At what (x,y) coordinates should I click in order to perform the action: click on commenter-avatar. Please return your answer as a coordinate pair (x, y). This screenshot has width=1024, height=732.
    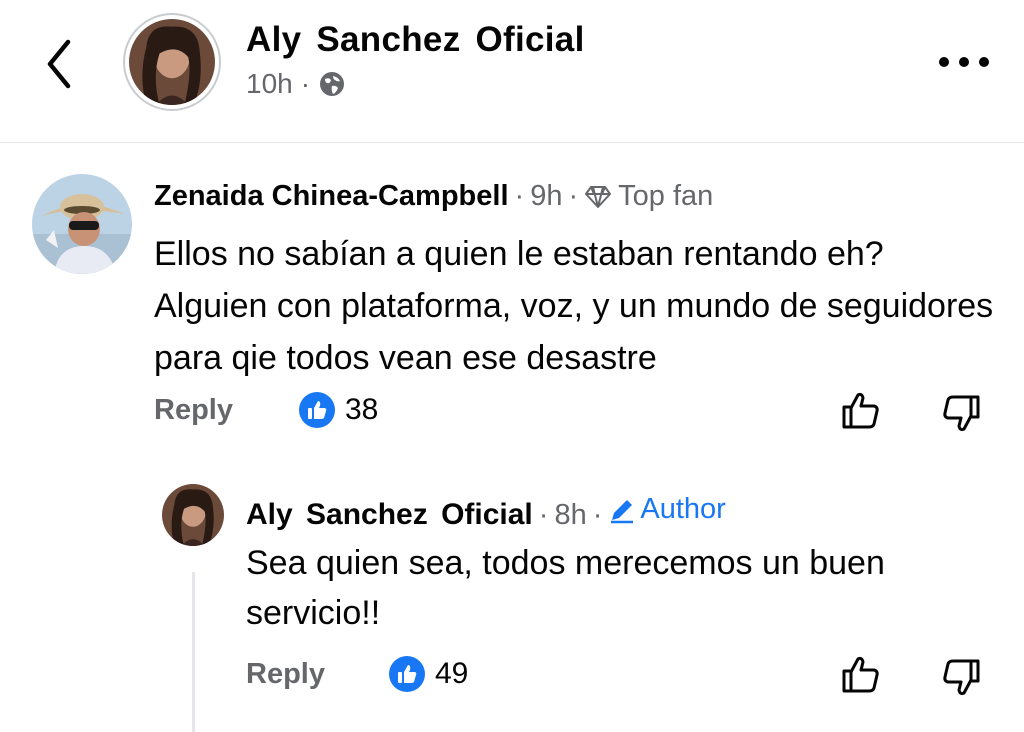
    Looking at the image, I should click on (82, 224).